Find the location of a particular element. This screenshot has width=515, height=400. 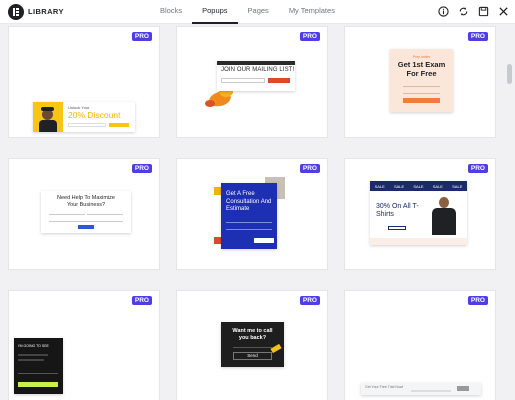

template-card-dark-offer: PRO I'M GOING TO SEE is located at coordinates (84, 345).